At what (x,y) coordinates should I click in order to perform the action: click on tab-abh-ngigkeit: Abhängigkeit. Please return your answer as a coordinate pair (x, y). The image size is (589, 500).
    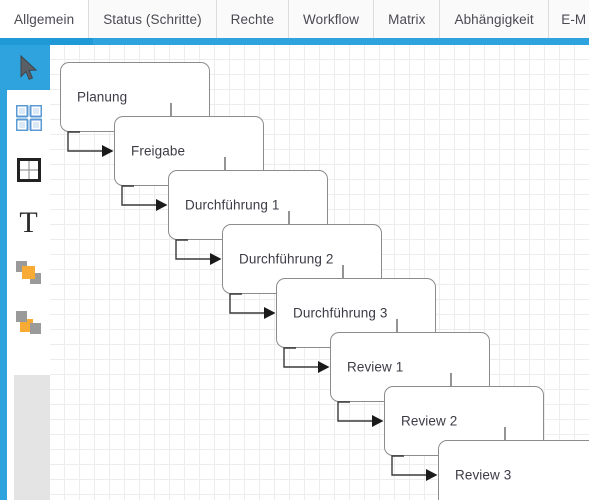
    Looking at the image, I should click on (494, 19).